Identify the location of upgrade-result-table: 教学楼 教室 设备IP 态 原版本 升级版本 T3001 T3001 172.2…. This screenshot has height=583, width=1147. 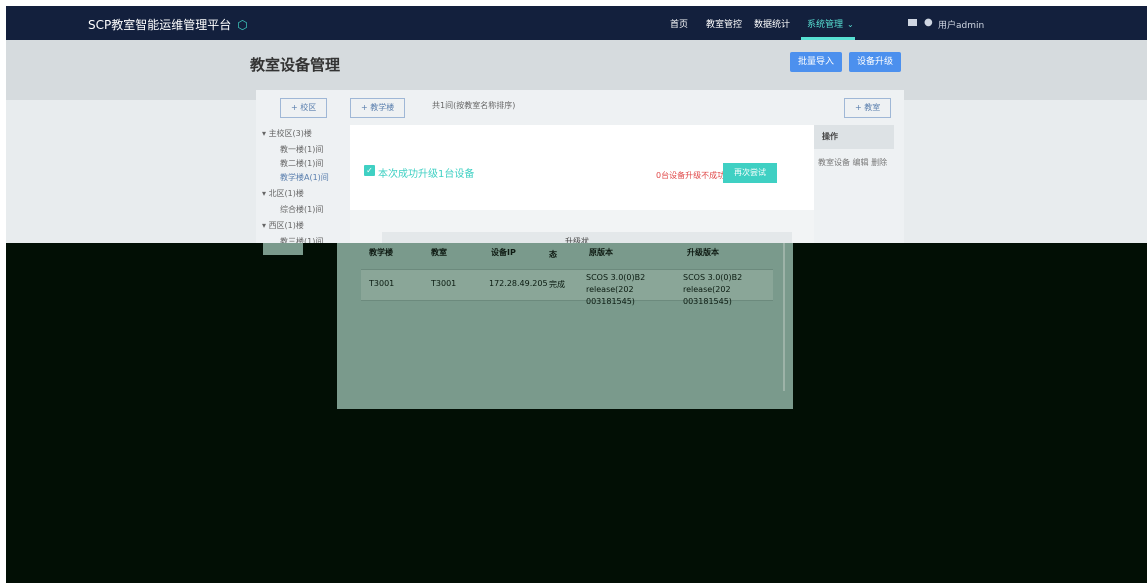
(565, 326).